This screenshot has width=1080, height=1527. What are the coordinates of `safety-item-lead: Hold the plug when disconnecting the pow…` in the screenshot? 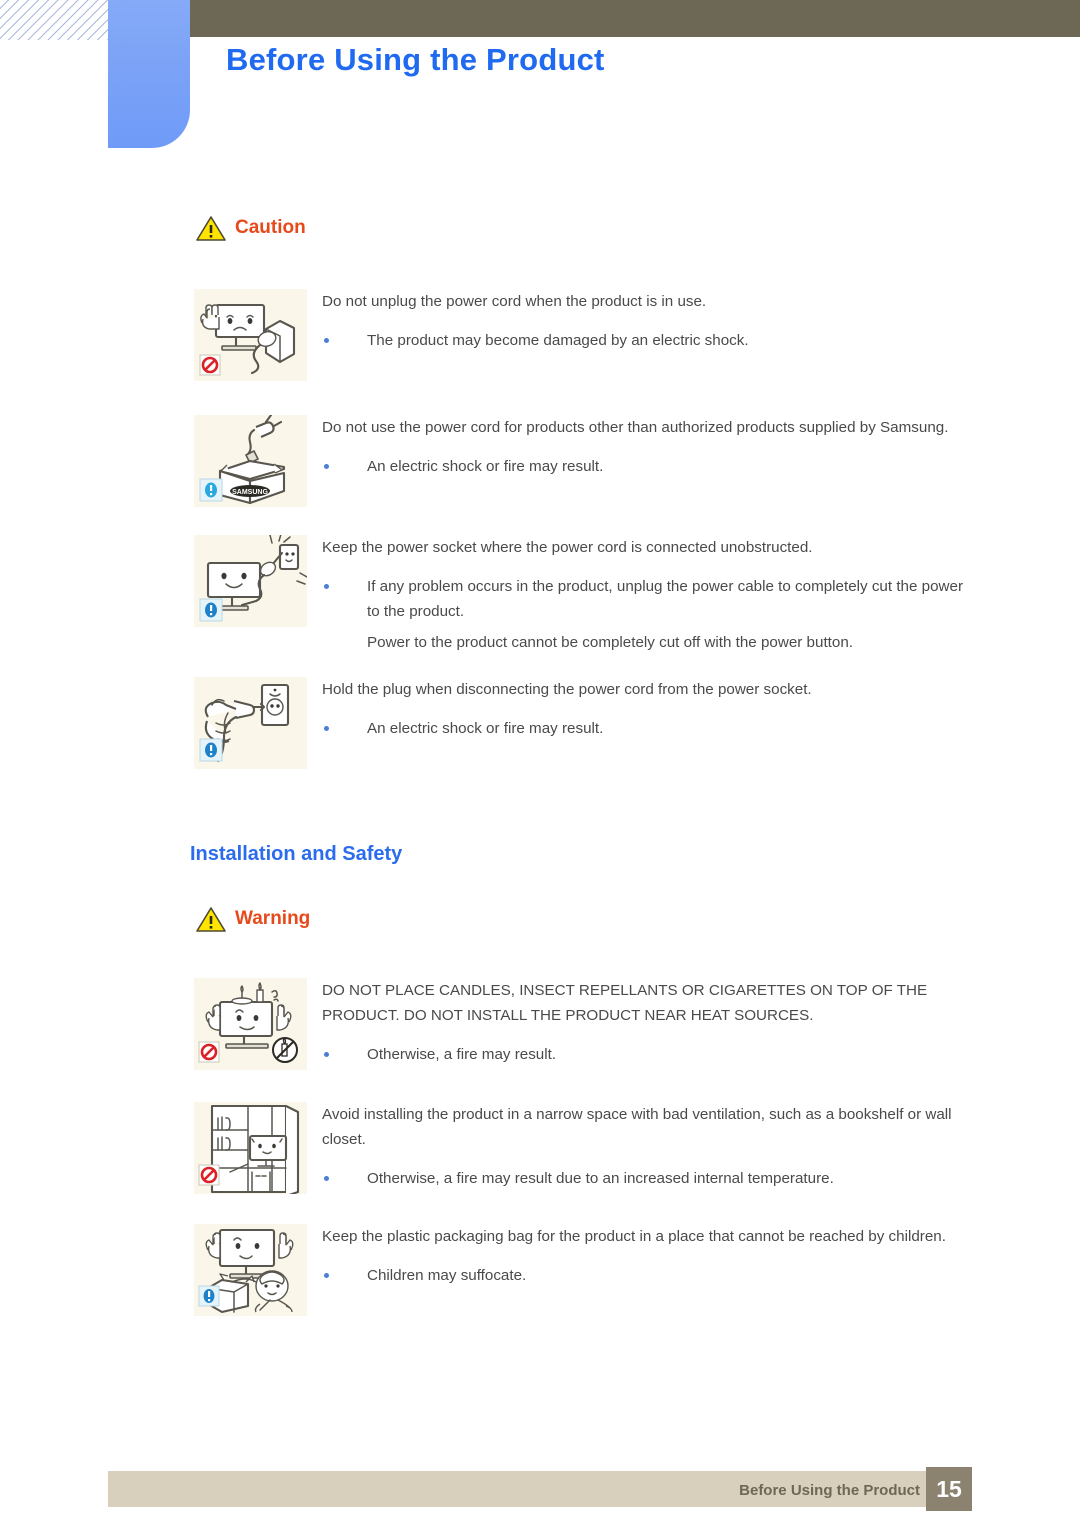 It's located at (567, 689).